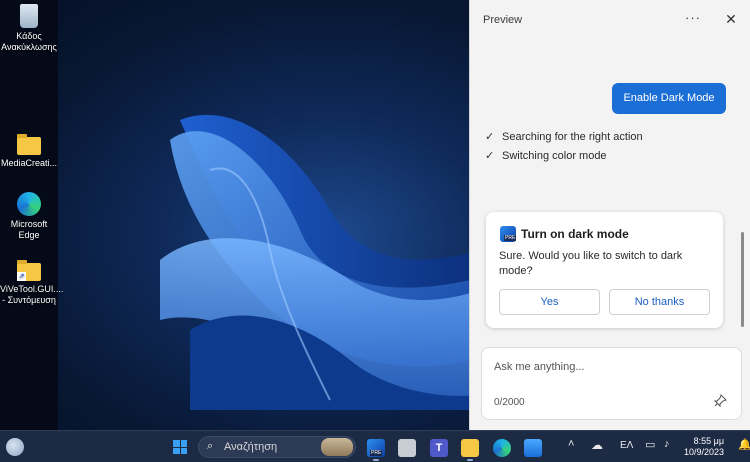 This screenshot has height=462, width=750. I want to click on close-button: ✕, so click(731, 19).